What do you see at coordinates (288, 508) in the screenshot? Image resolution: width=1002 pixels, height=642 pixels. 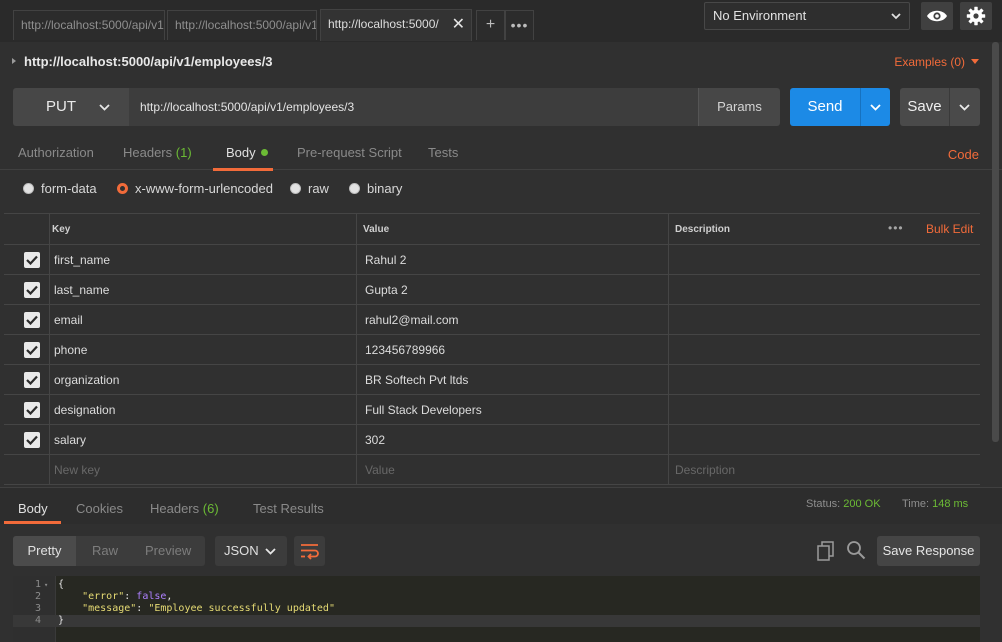 I see `response-tab-test-results: Test Results` at bounding box center [288, 508].